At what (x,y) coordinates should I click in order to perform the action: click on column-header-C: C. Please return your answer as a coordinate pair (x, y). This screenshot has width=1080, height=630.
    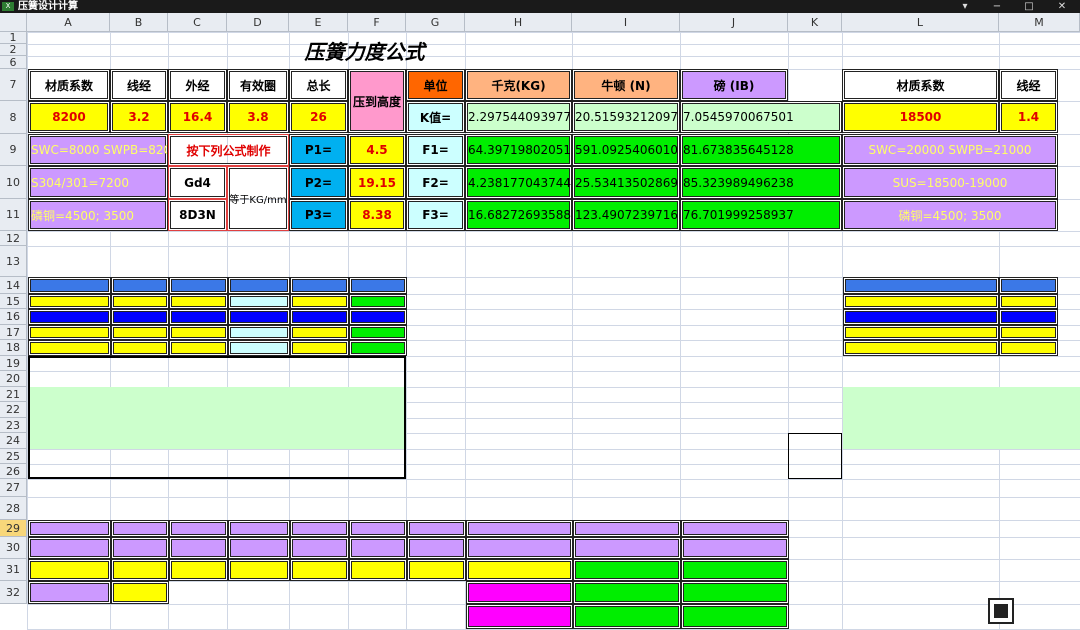
    Looking at the image, I should click on (197, 22).